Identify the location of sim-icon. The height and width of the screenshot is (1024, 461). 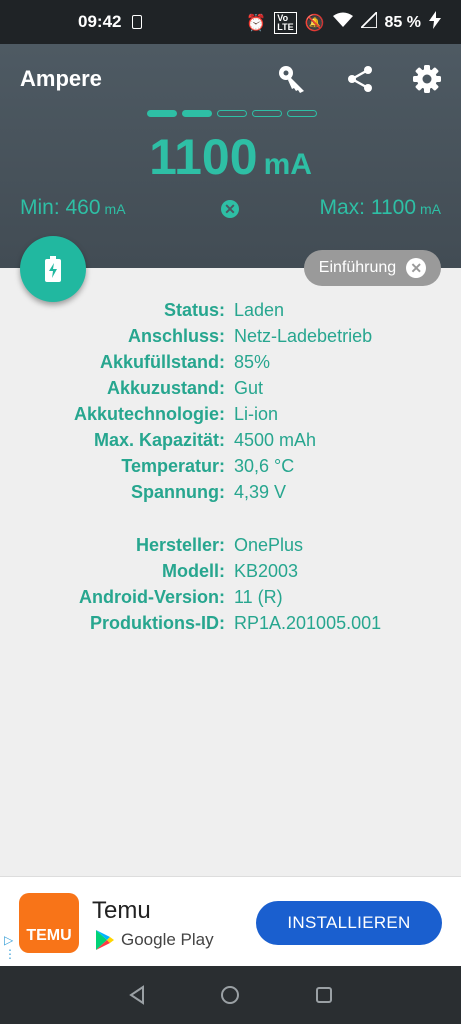
(137, 22).